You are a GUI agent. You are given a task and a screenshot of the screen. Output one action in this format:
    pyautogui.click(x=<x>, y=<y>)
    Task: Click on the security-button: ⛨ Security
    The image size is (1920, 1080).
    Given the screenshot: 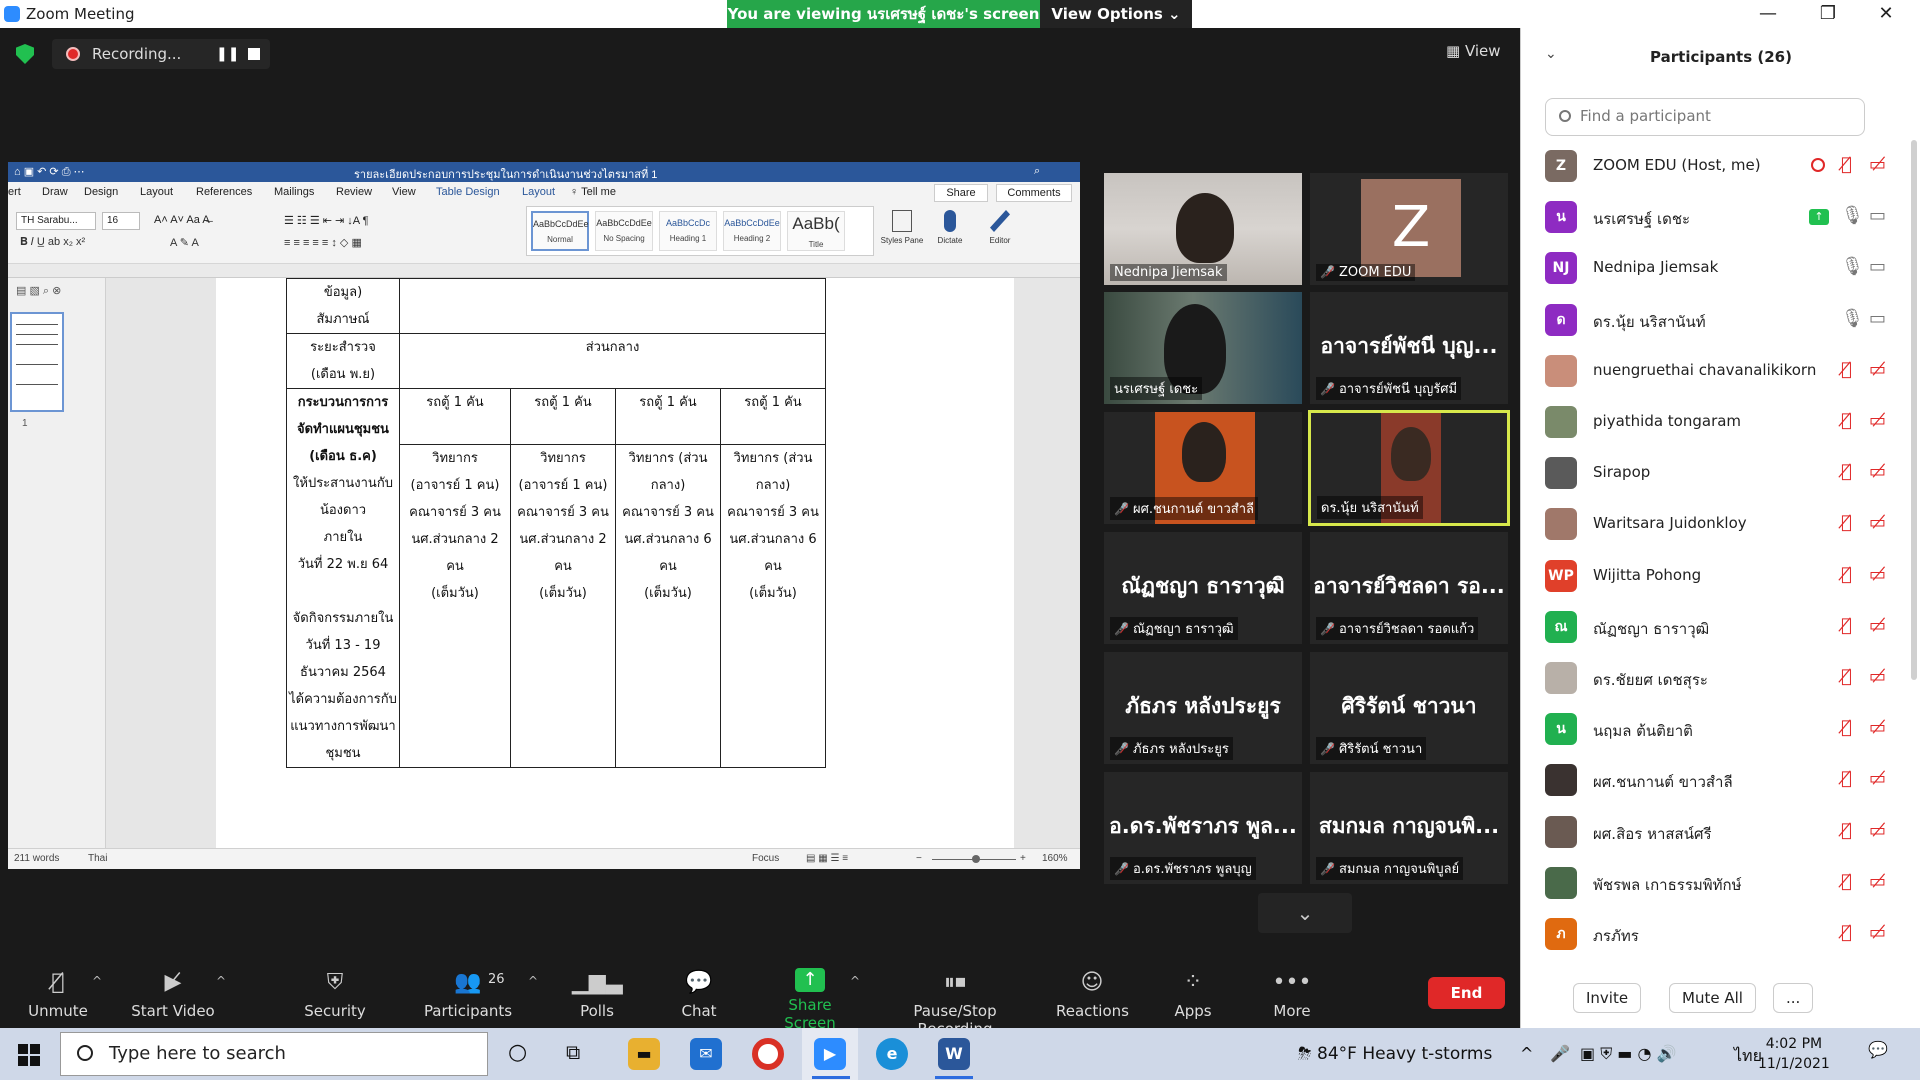 What is the action you would take?
    pyautogui.click(x=335, y=994)
    